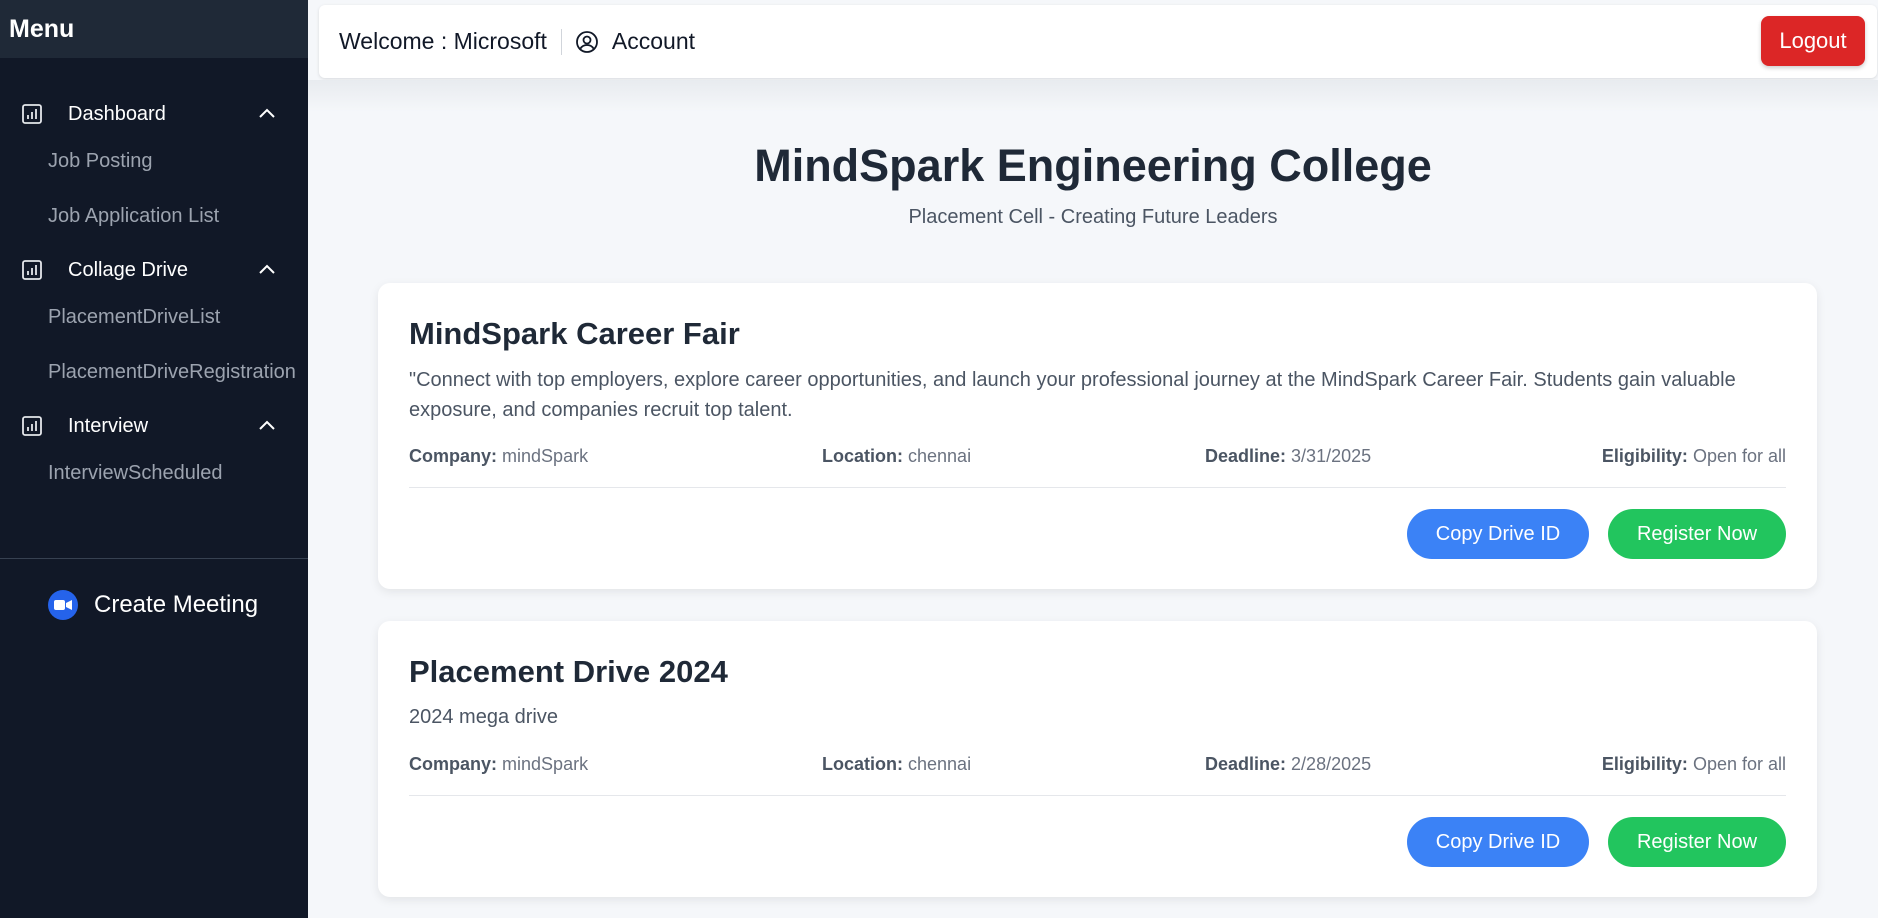 This screenshot has width=1878, height=918. I want to click on deadline-value: 3/31/2025, so click(1331, 456).